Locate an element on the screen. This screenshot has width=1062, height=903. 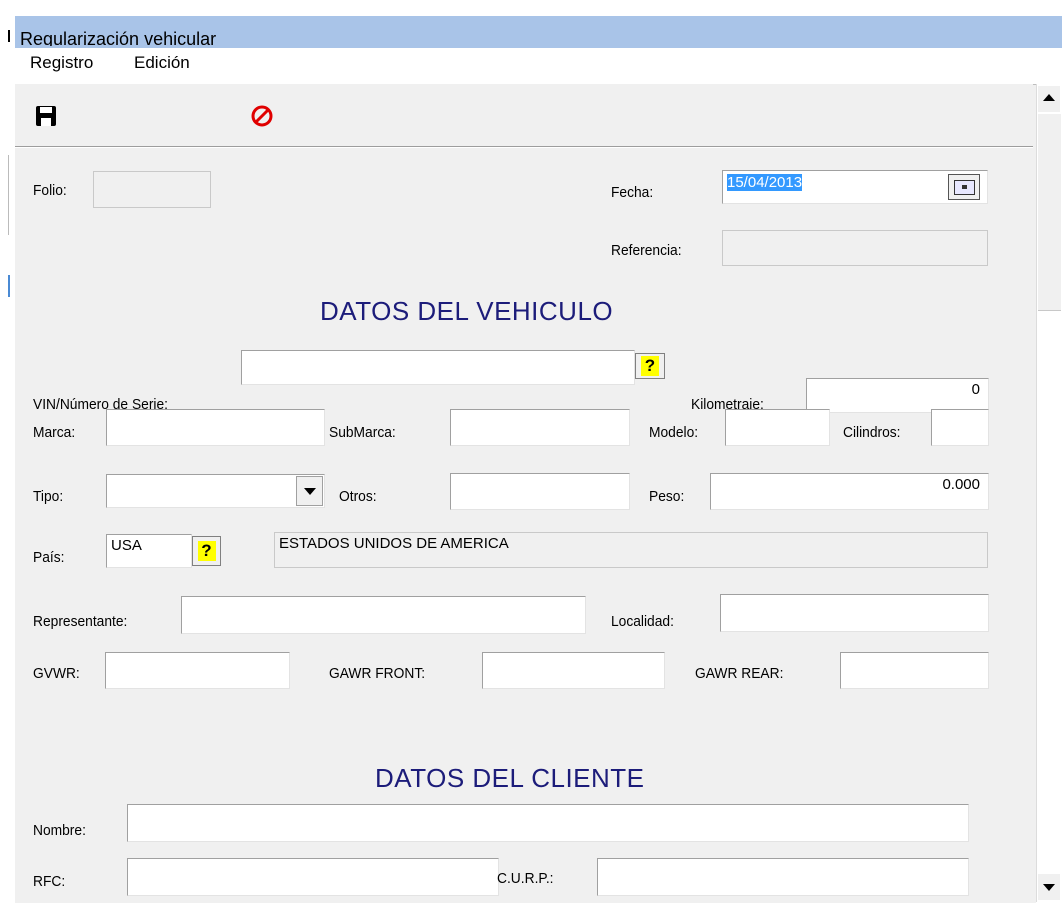
kilometraje-field: 0 is located at coordinates (897, 395).